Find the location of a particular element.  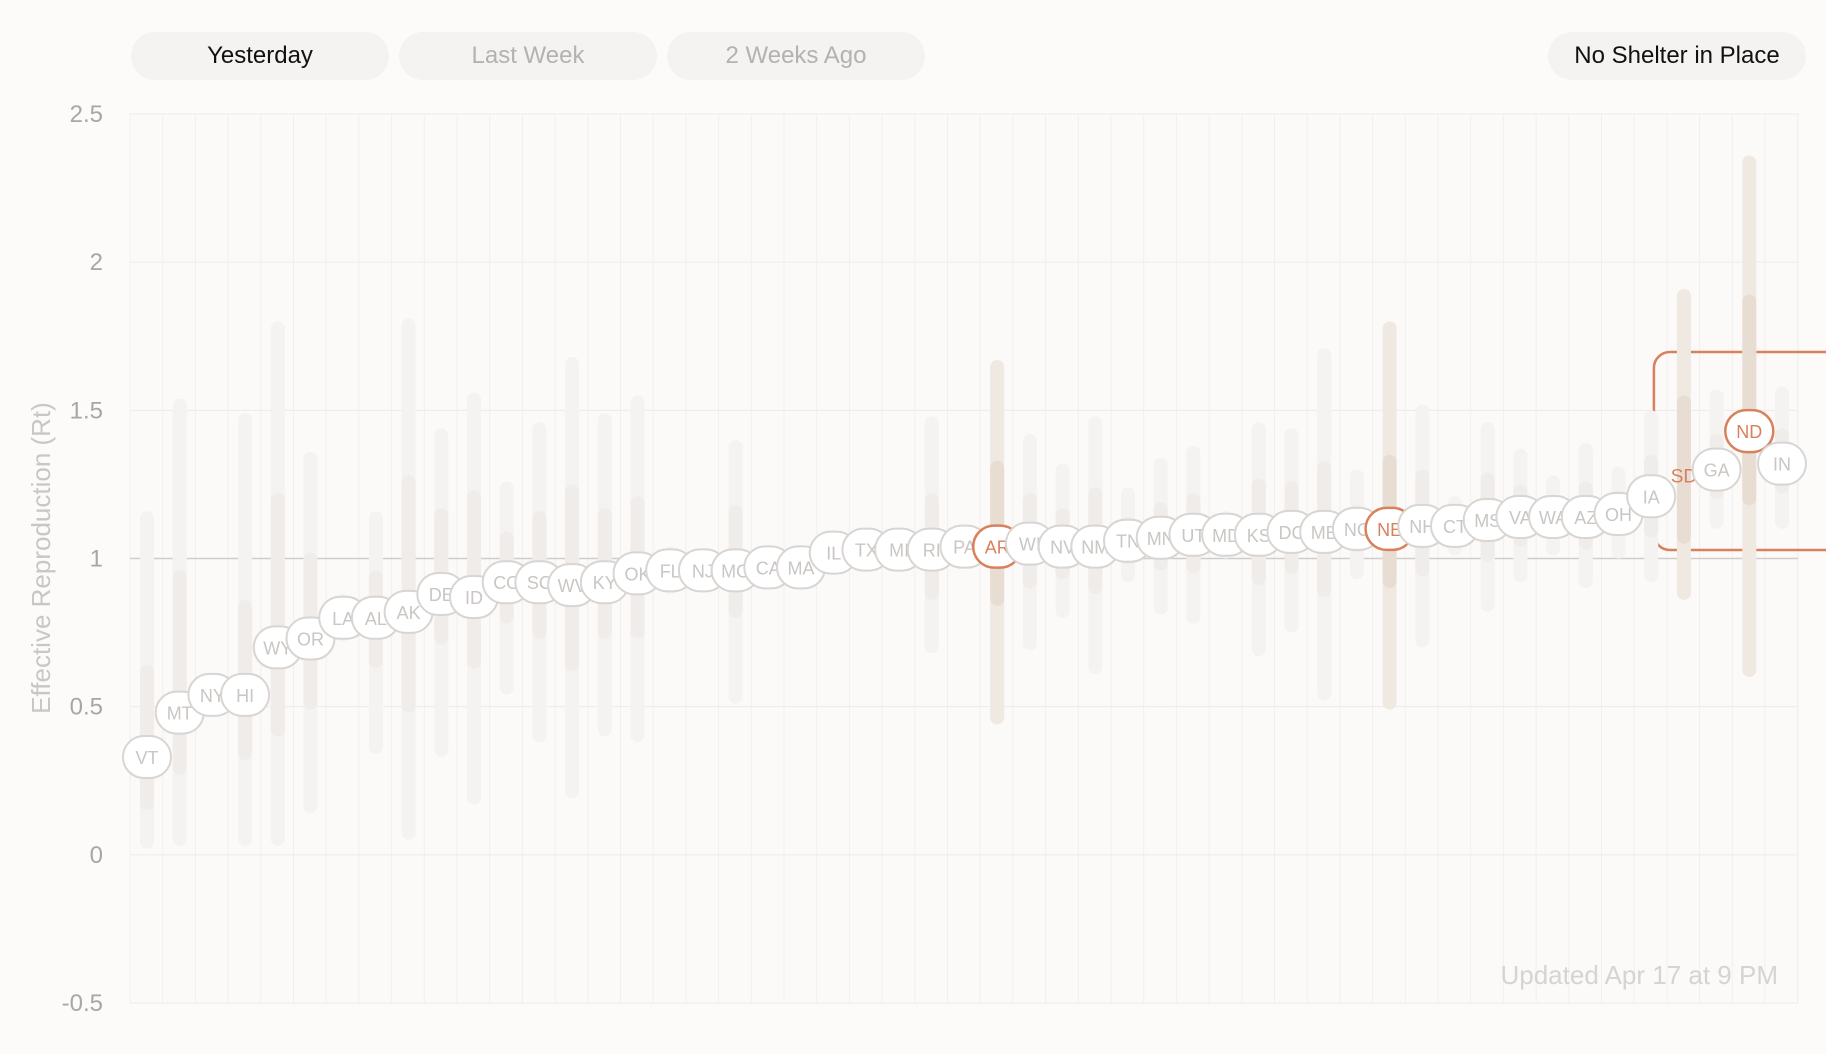

y-tick-label: 0.5 is located at coordinates (86, 707).